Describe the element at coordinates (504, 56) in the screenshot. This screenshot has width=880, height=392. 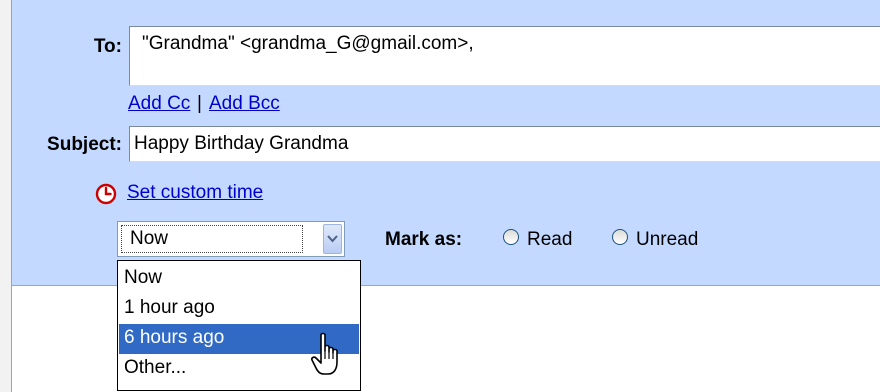
I see `to-field: "Grandma" <grandma_G@gmail.com>,` at that location.